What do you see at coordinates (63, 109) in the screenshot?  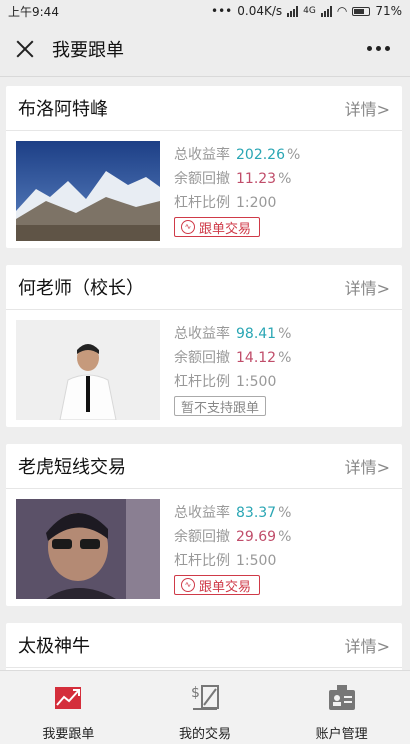 I see `trader-name: 布洛阿特峰` at bounding box center [63, 109].